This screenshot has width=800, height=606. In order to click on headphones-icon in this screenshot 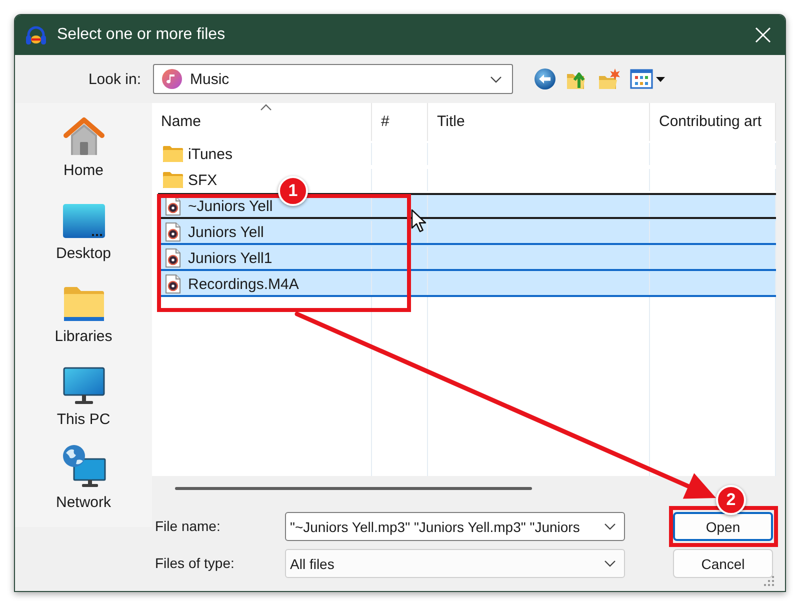, I will do `click(36, 35)`.